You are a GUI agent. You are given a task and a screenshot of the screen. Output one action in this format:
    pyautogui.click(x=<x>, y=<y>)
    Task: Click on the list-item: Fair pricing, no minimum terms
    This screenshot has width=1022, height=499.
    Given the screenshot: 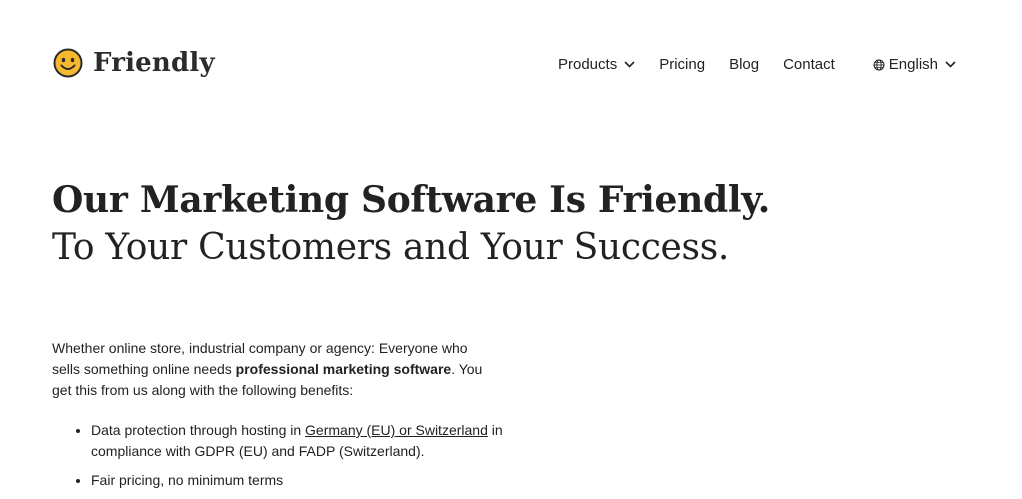 What is the action you would take?
    pyautogui.click(x=311, y=480)
    